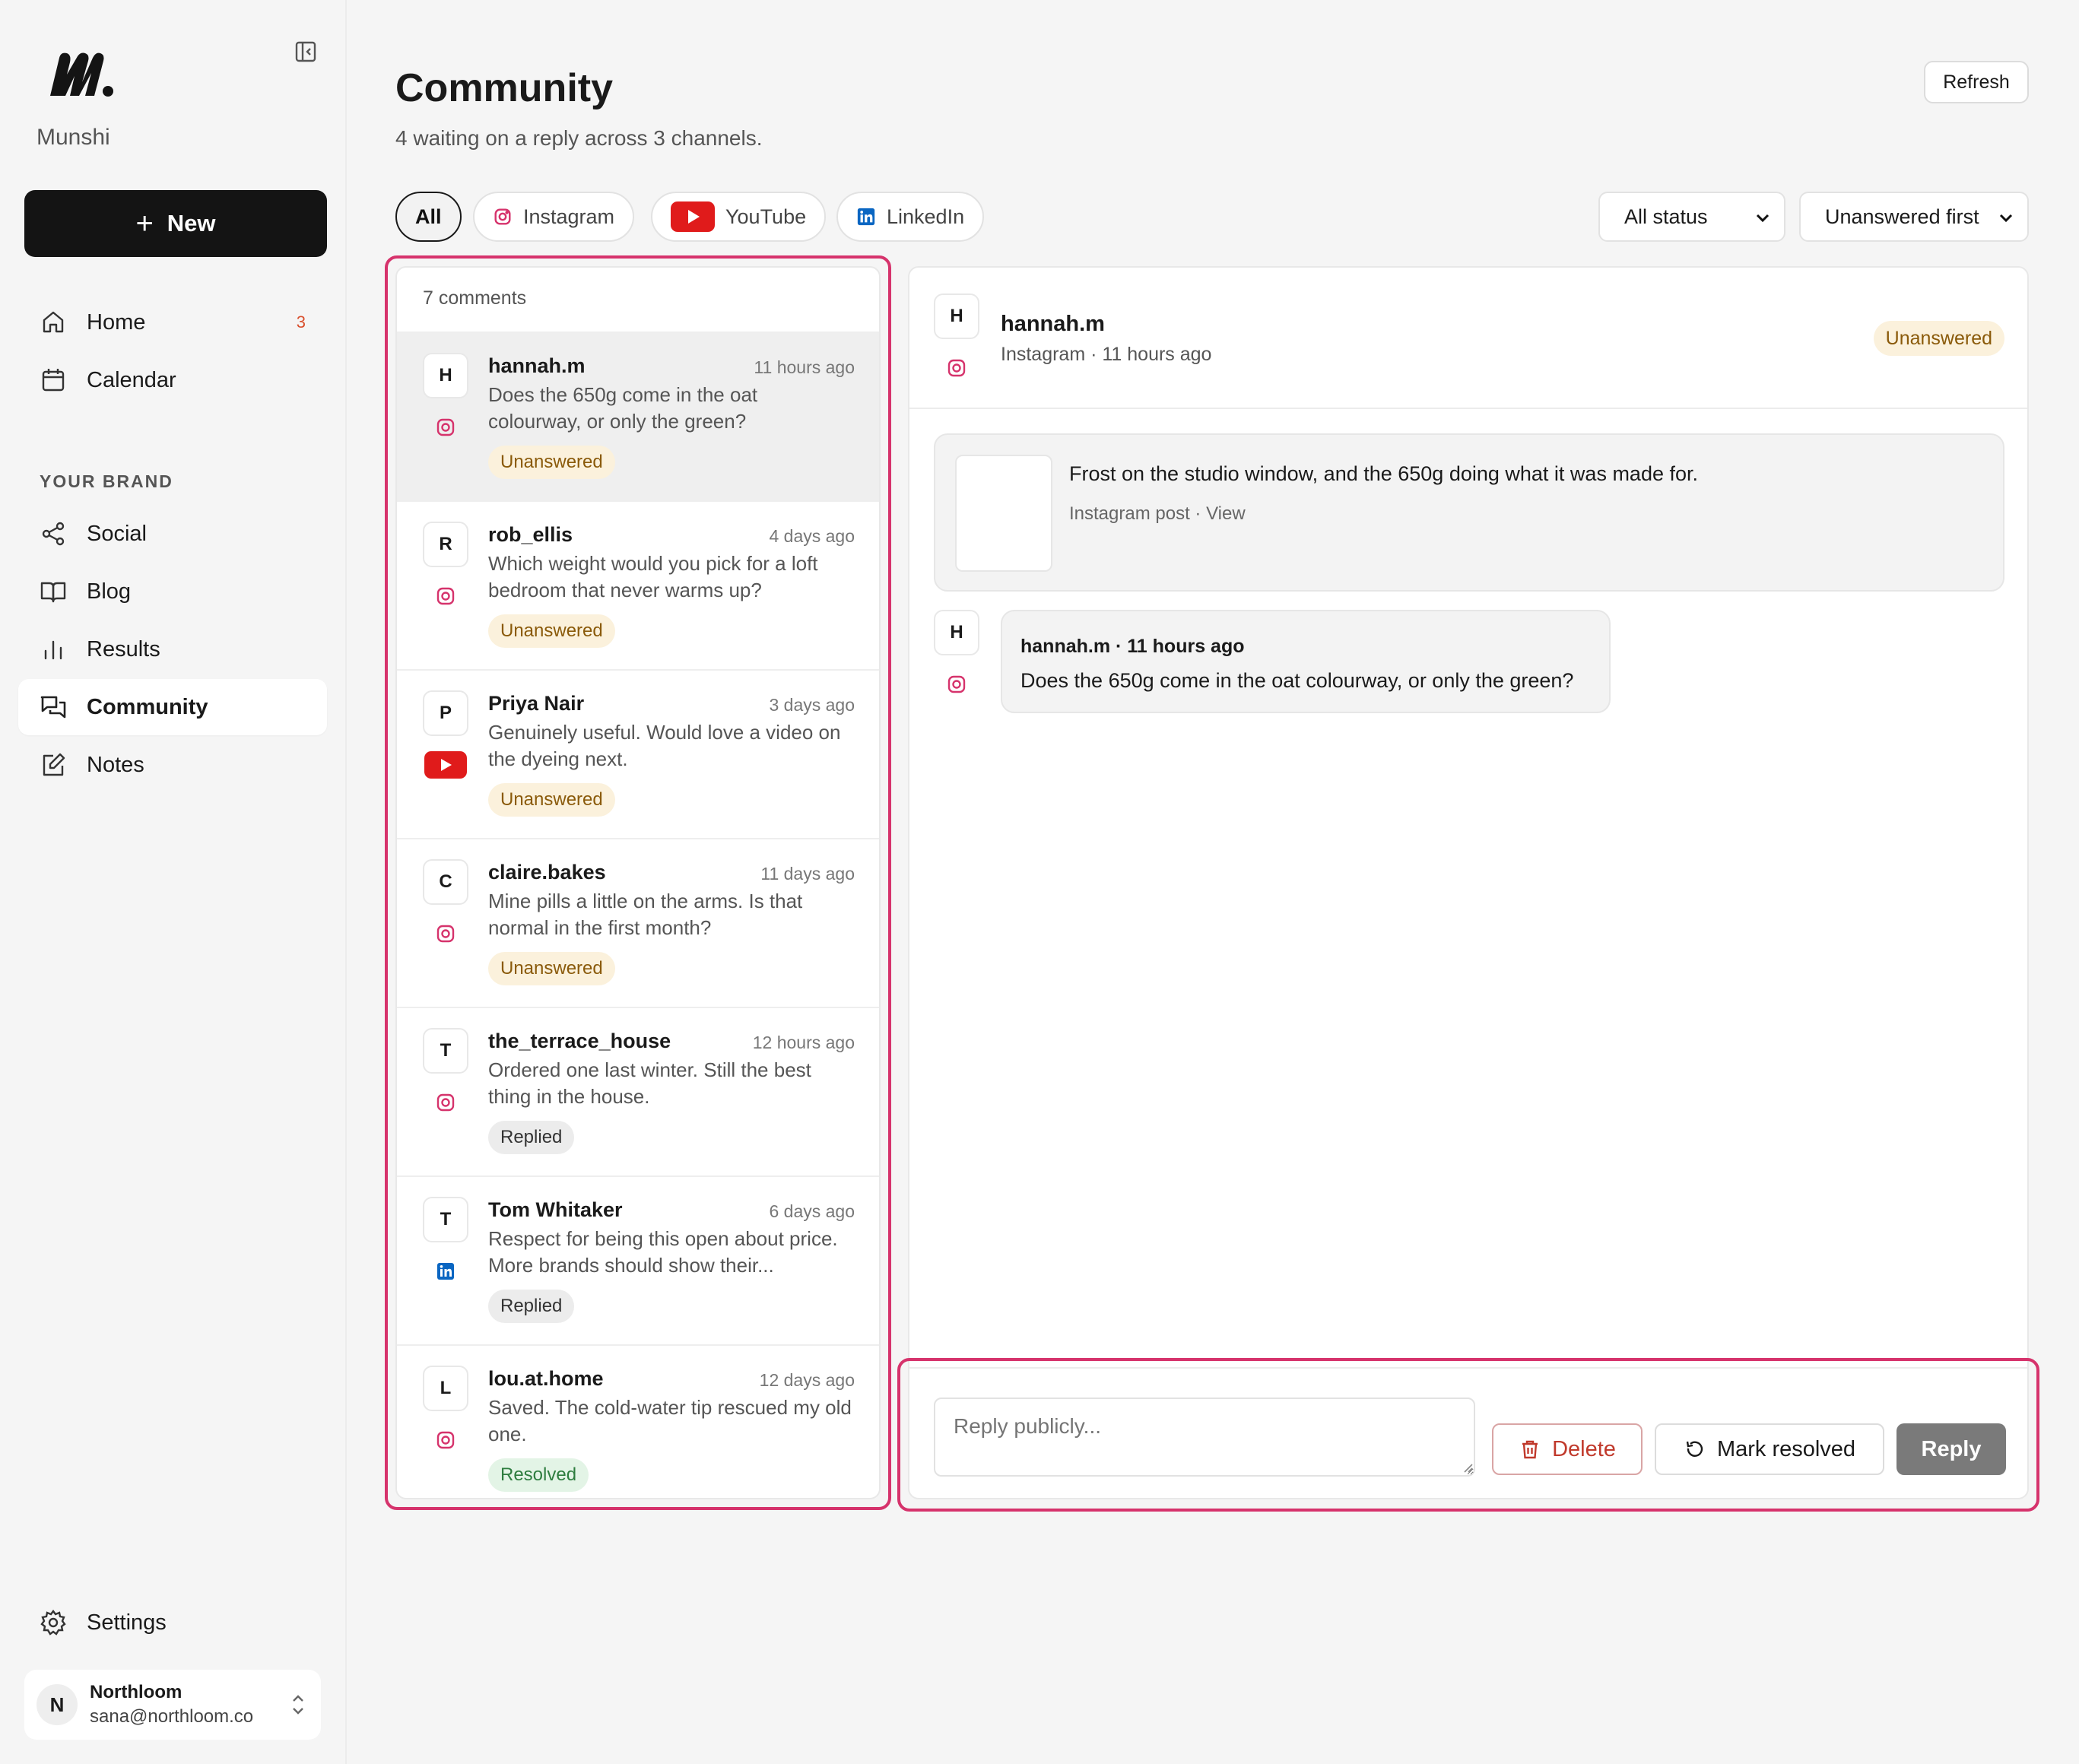 The height and width of the screenshot is (1764, 2079). I want to click on bubble-meta: hannah.m · 11 hours ago, so click(1132, 647).